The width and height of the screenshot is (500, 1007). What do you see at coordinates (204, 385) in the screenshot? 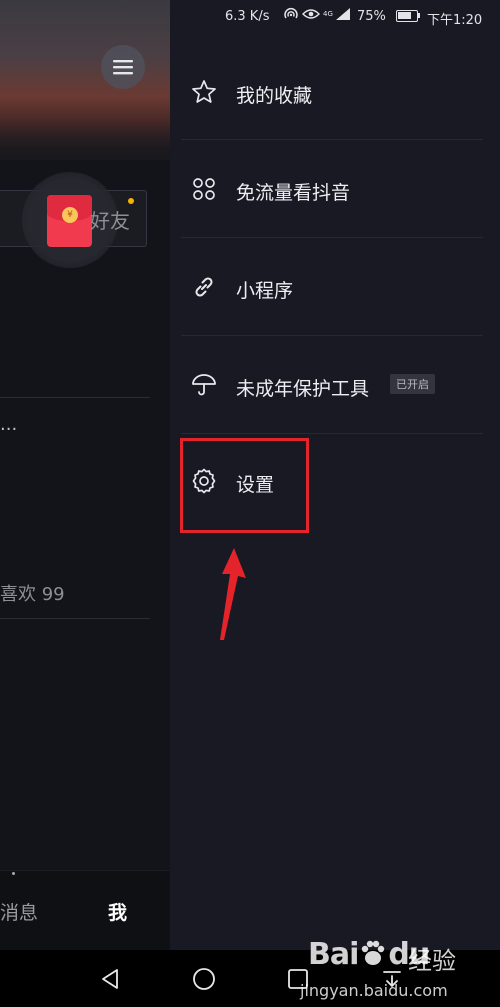
I see `umbrella-icon` at bounding box center [204, 385].